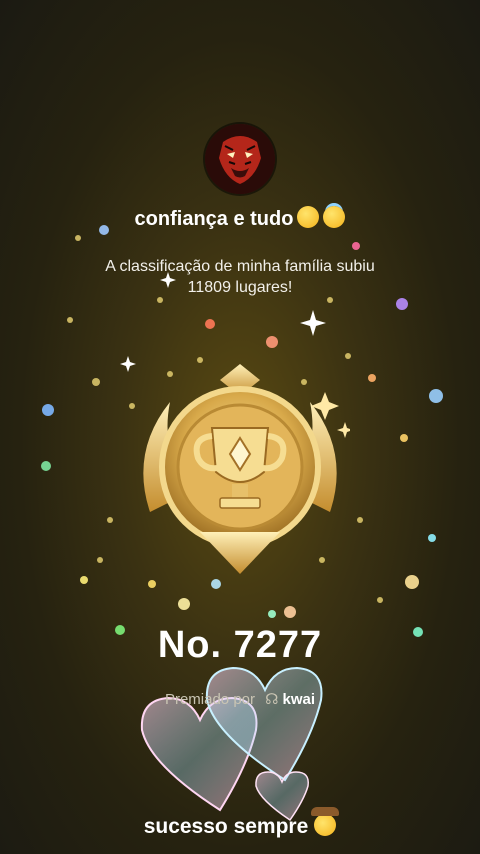  I want to click on awarded-by: Premiado por ☊ kwai, so click(240, 699).